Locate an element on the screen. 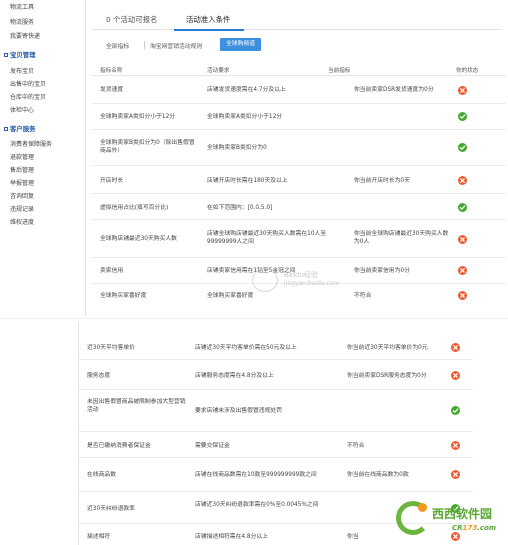 This screenshot has height=545, width=508. metric-requirement: 在如下范围内：[0.0,5.0] is located at coordinates (240, 208).